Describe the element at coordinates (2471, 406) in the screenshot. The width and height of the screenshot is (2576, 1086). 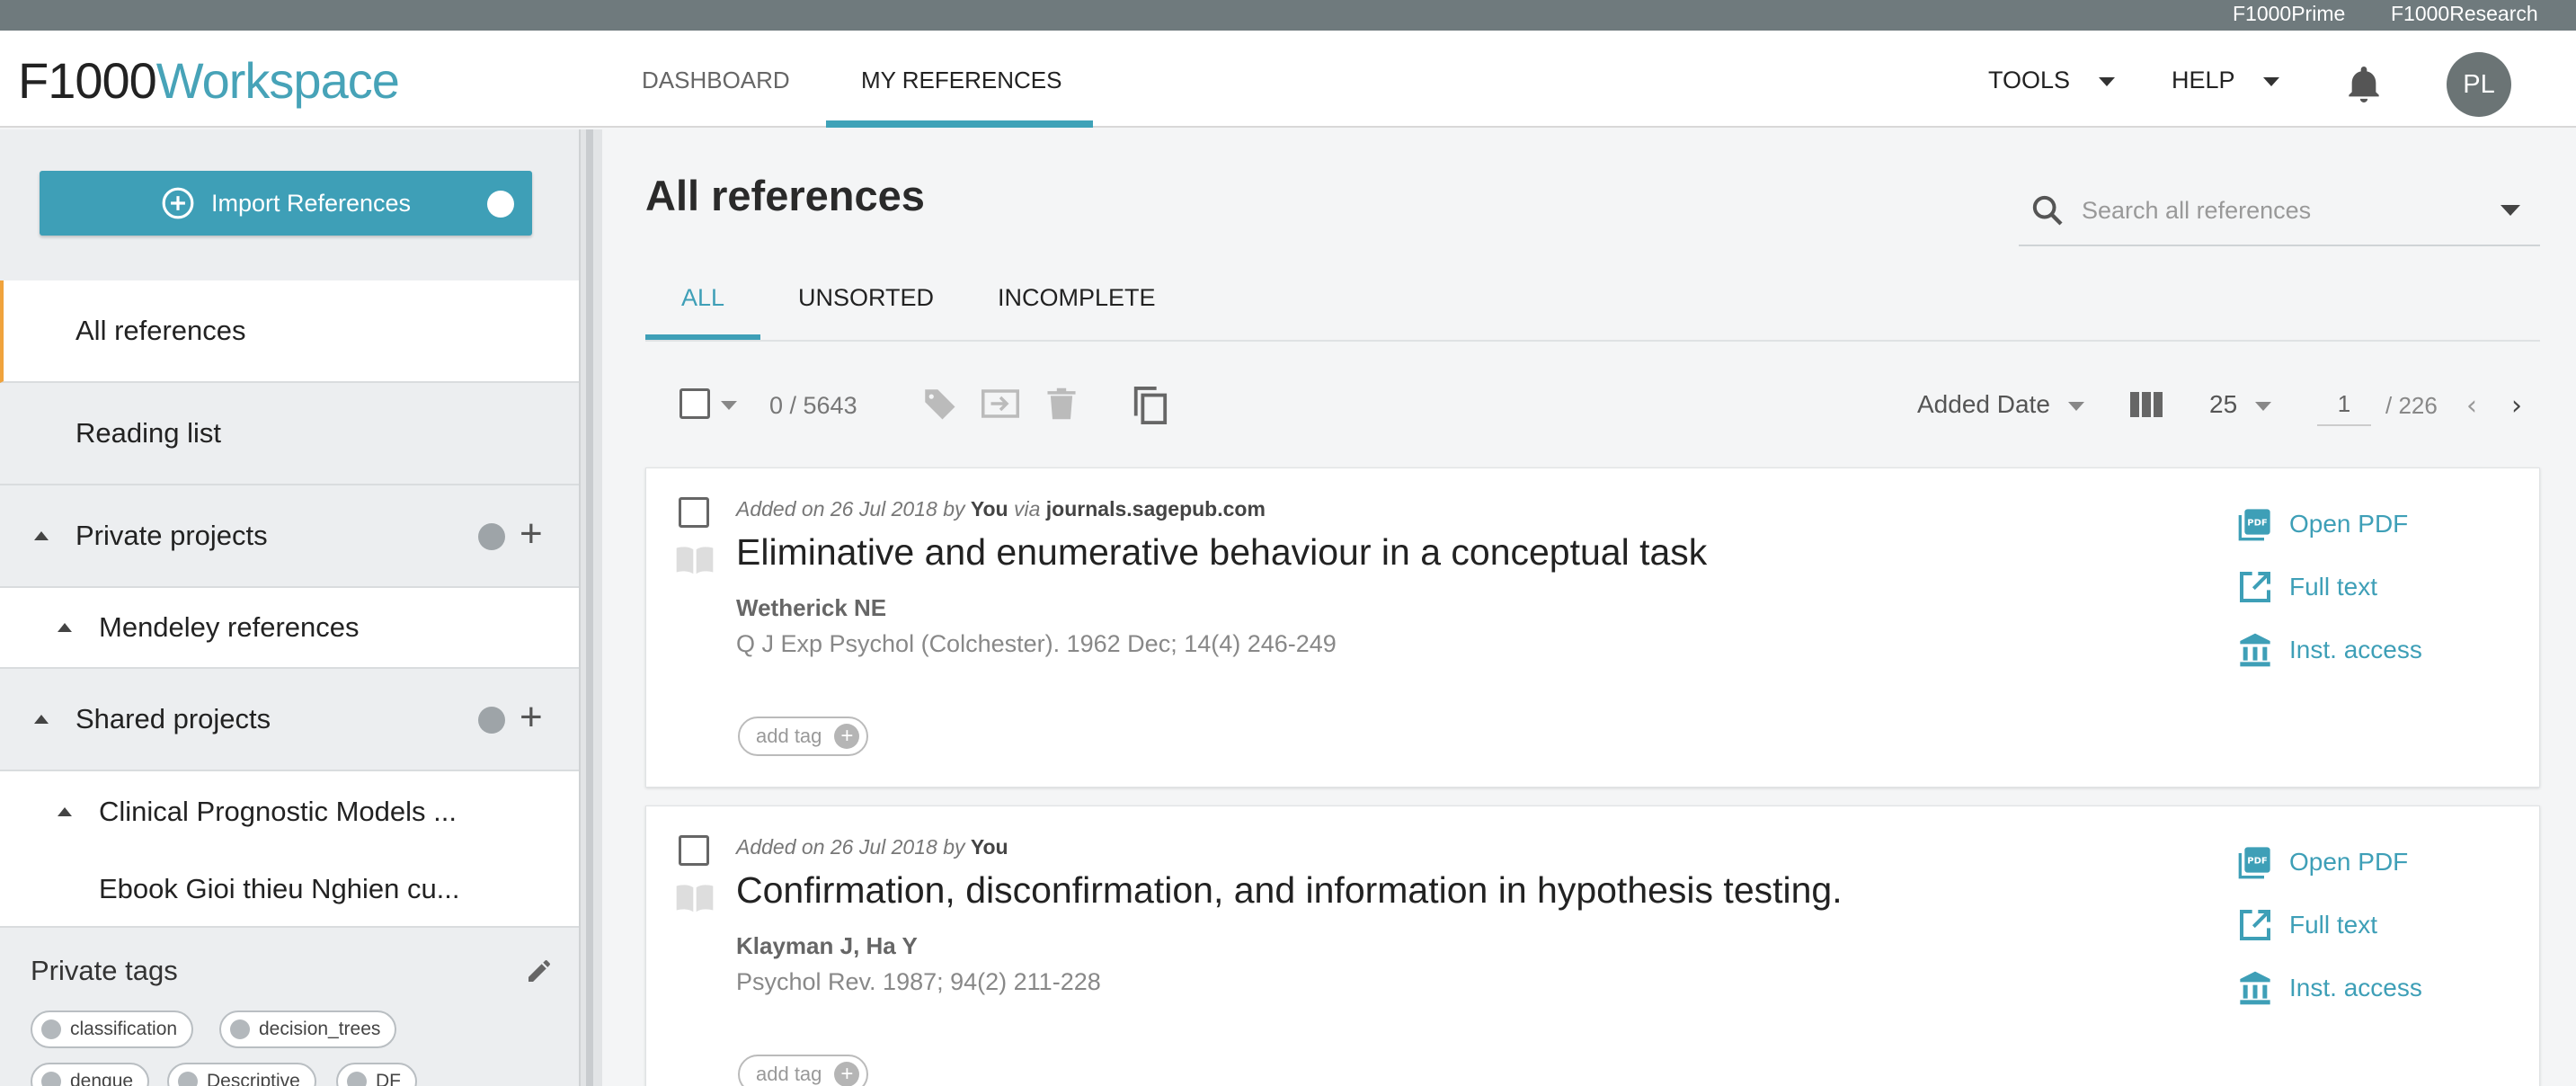
I see `chevron-left-icon: ‹` at that location.